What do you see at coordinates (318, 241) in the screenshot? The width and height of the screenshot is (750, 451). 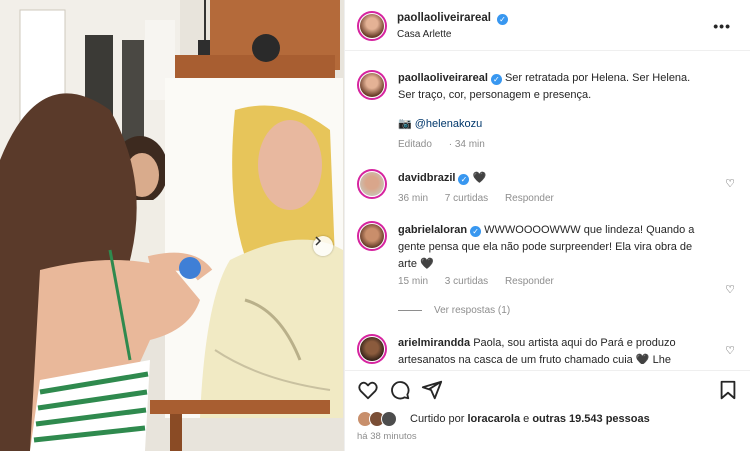 I see `chevron-right-icon` at bounding box center [318, 241].